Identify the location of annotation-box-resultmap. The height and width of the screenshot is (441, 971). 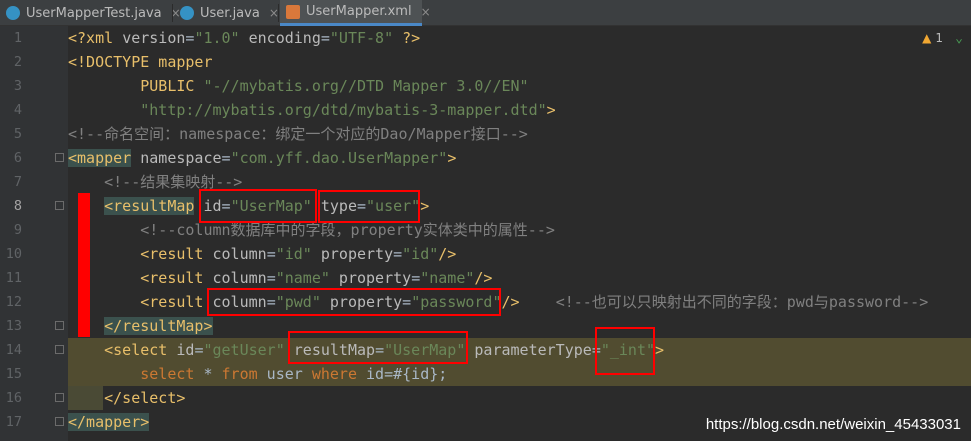
(378, 347).